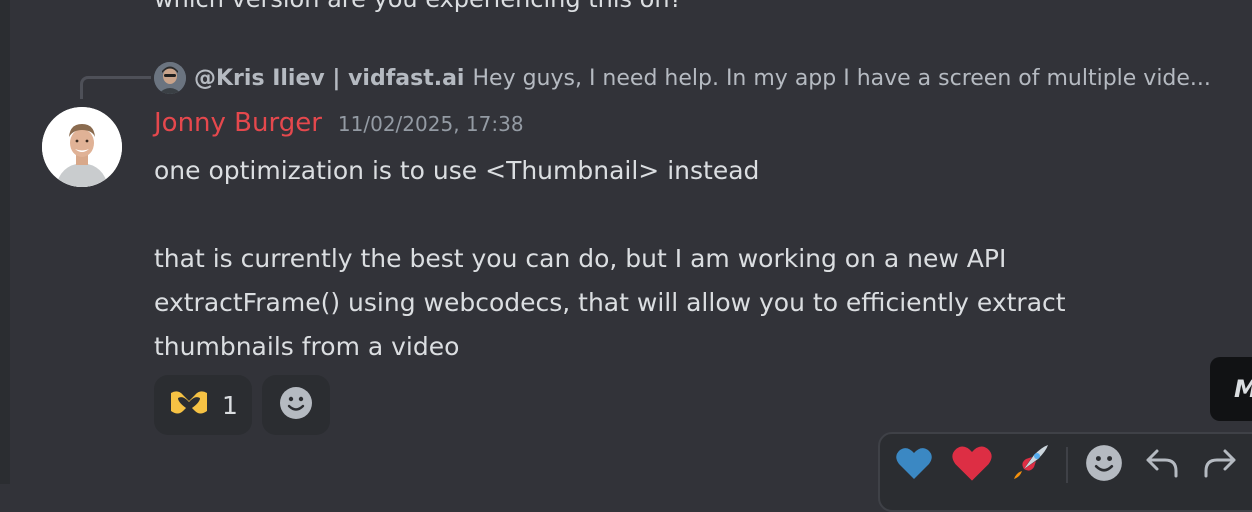  I want to click on quick-react-blue-heart-button, so click(914, 465).